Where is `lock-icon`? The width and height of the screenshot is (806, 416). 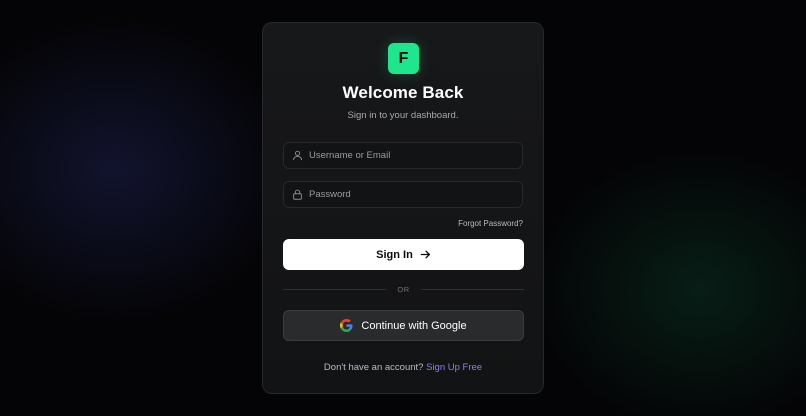 lock-icon is located at coordinates (297, 195).